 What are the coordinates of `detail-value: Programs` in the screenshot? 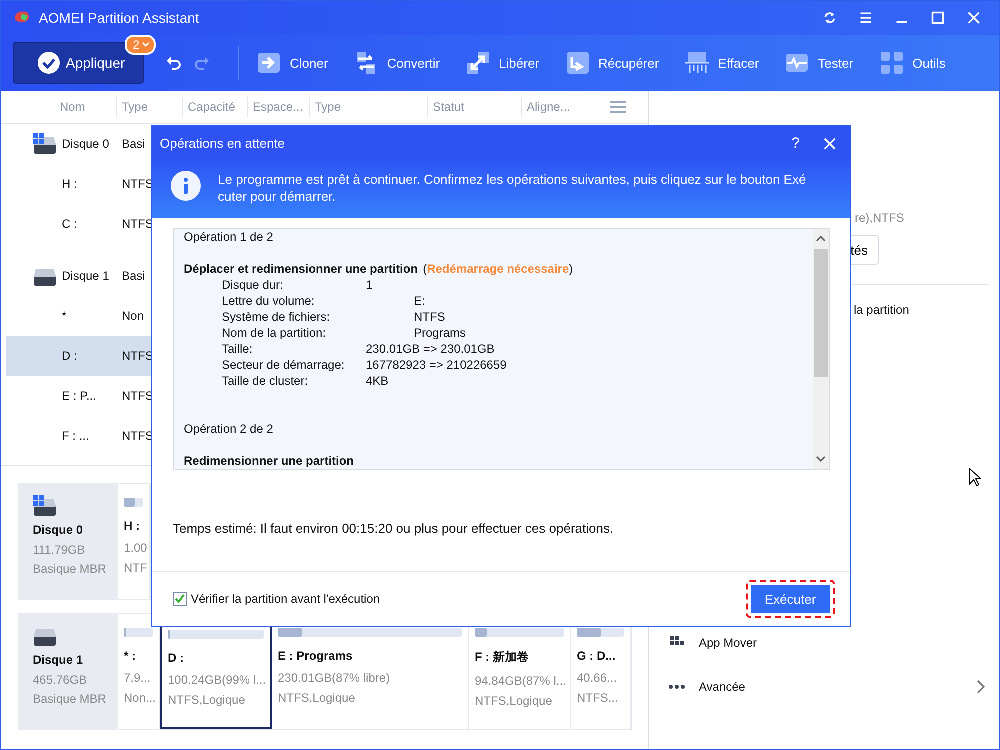 It's located at (440, 333).